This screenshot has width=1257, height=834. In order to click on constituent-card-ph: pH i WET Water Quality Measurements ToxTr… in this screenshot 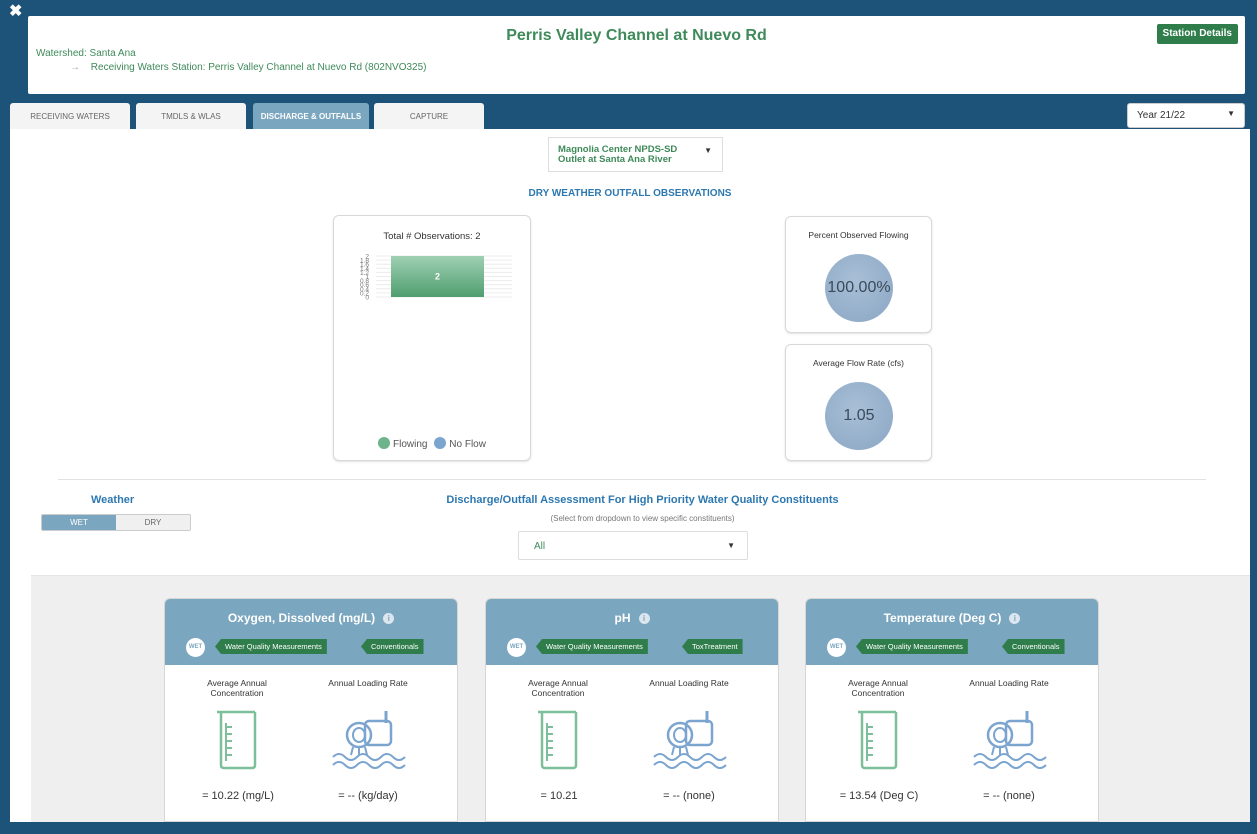, I will do `click(632, 710)`.